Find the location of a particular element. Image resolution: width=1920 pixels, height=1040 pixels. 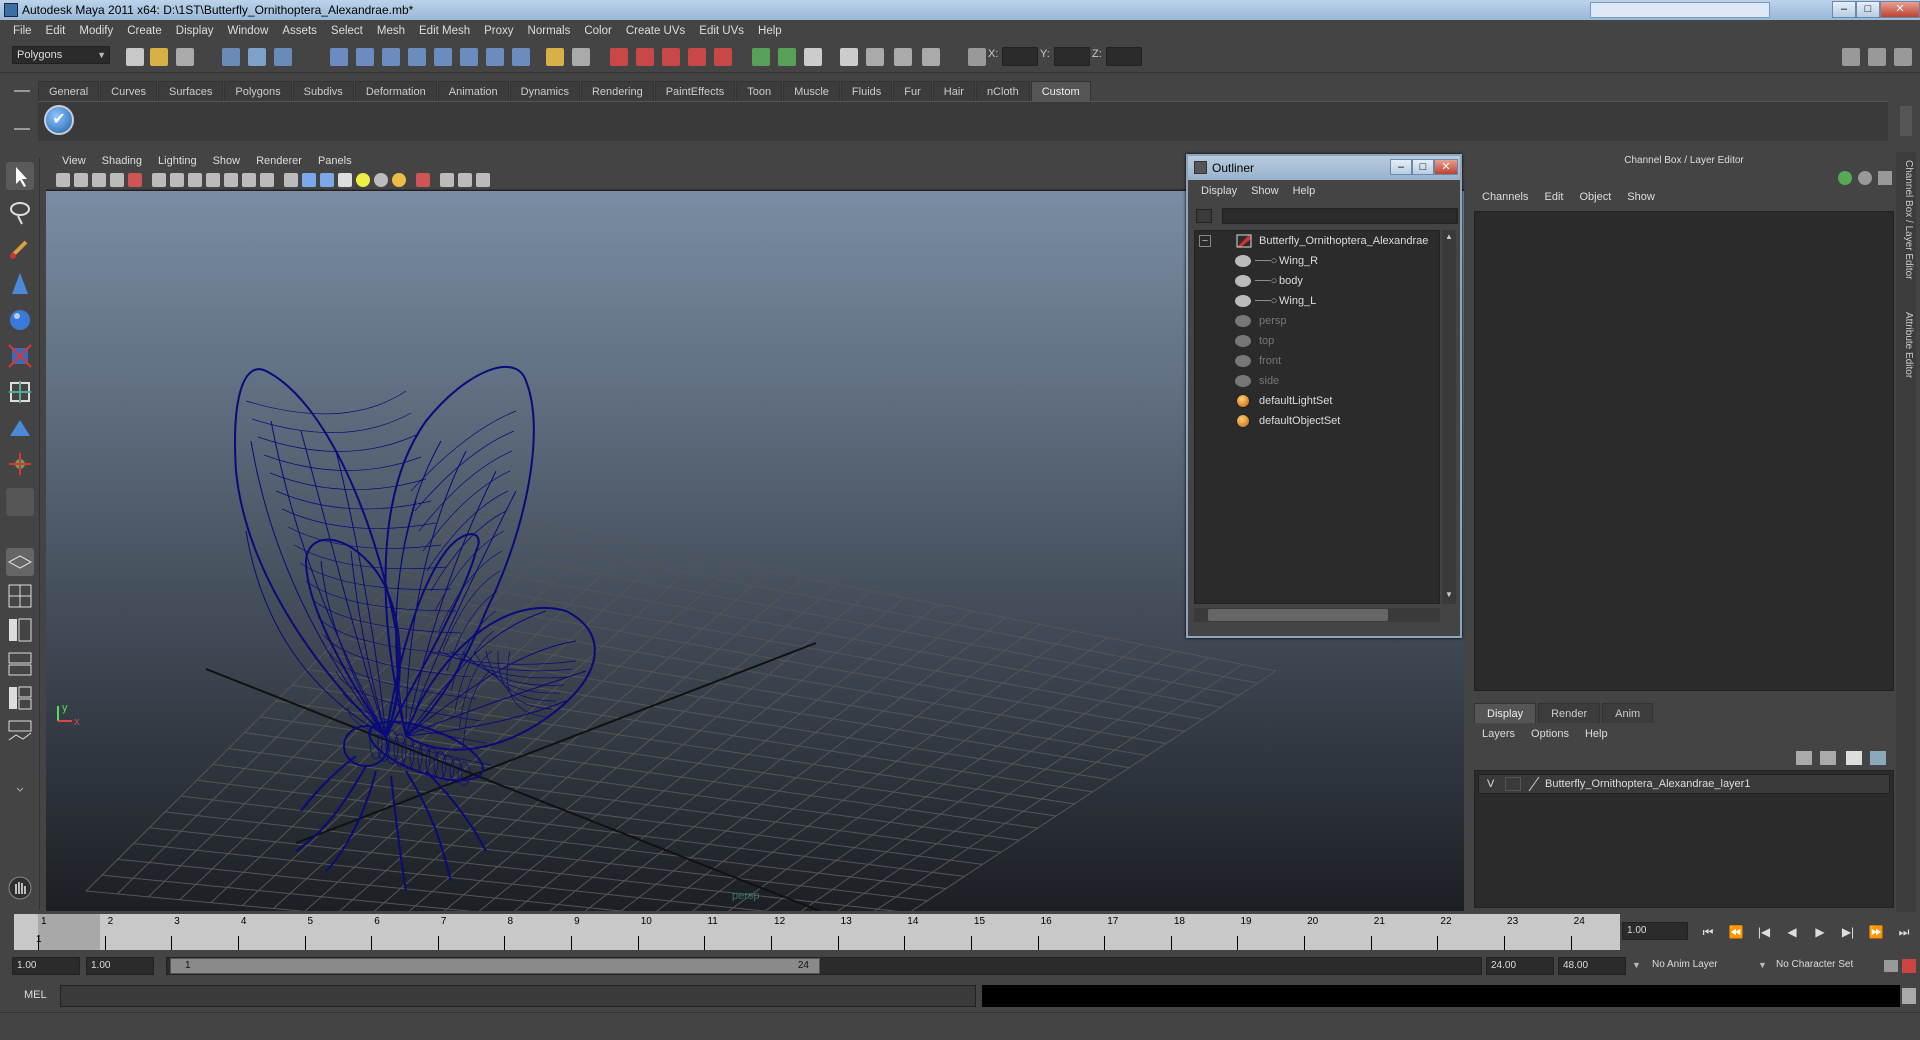

menu-window: Window is located at coordinates (247, 31).